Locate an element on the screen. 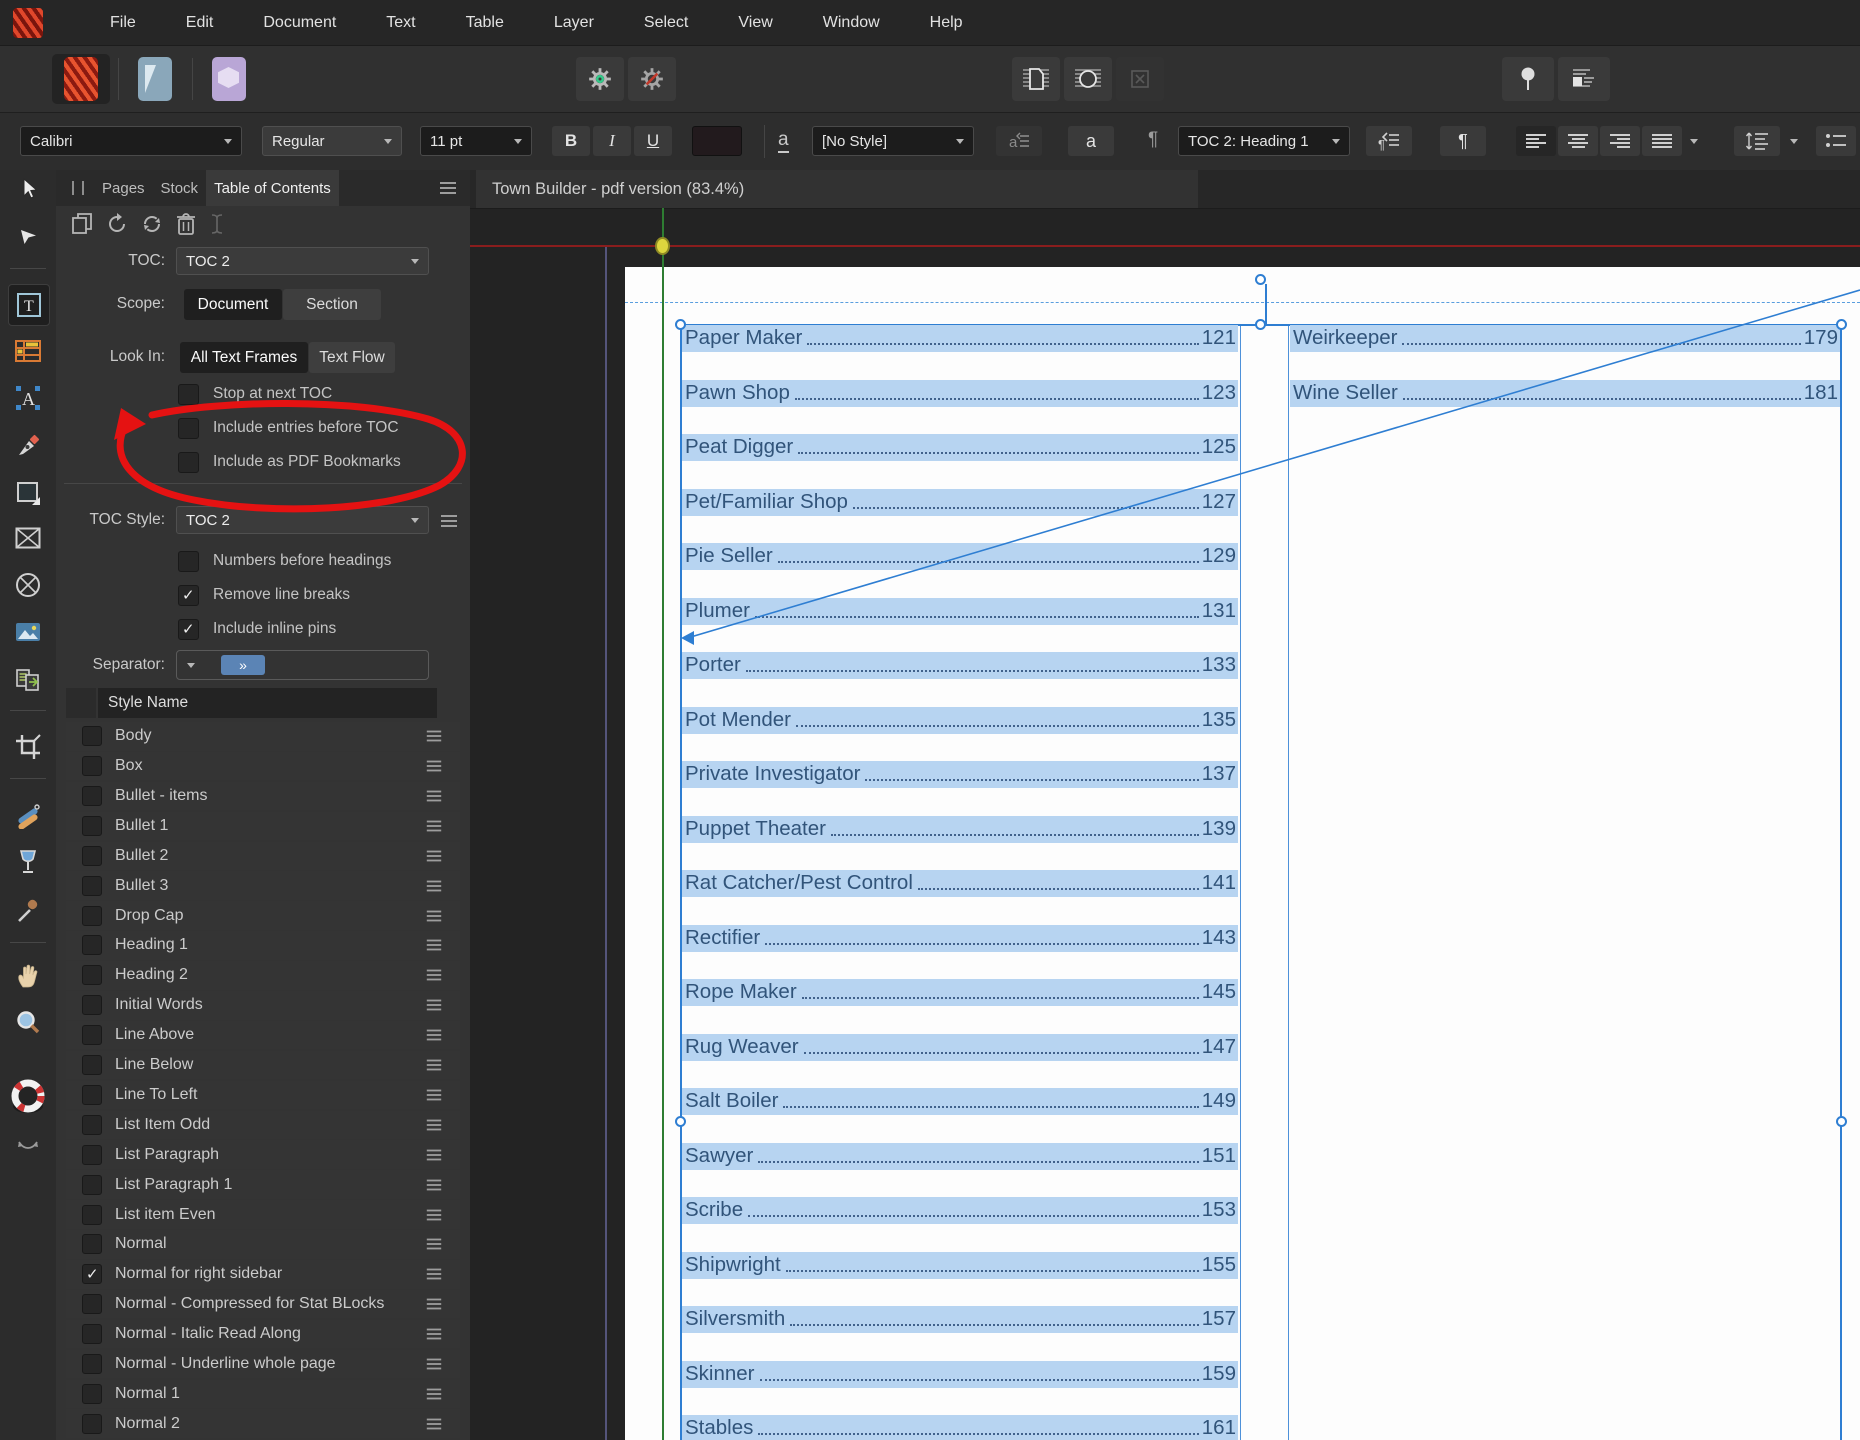 This screenshot has height=1440, width=1860. tab-stock: Stock is located at coordinates (180, 188).